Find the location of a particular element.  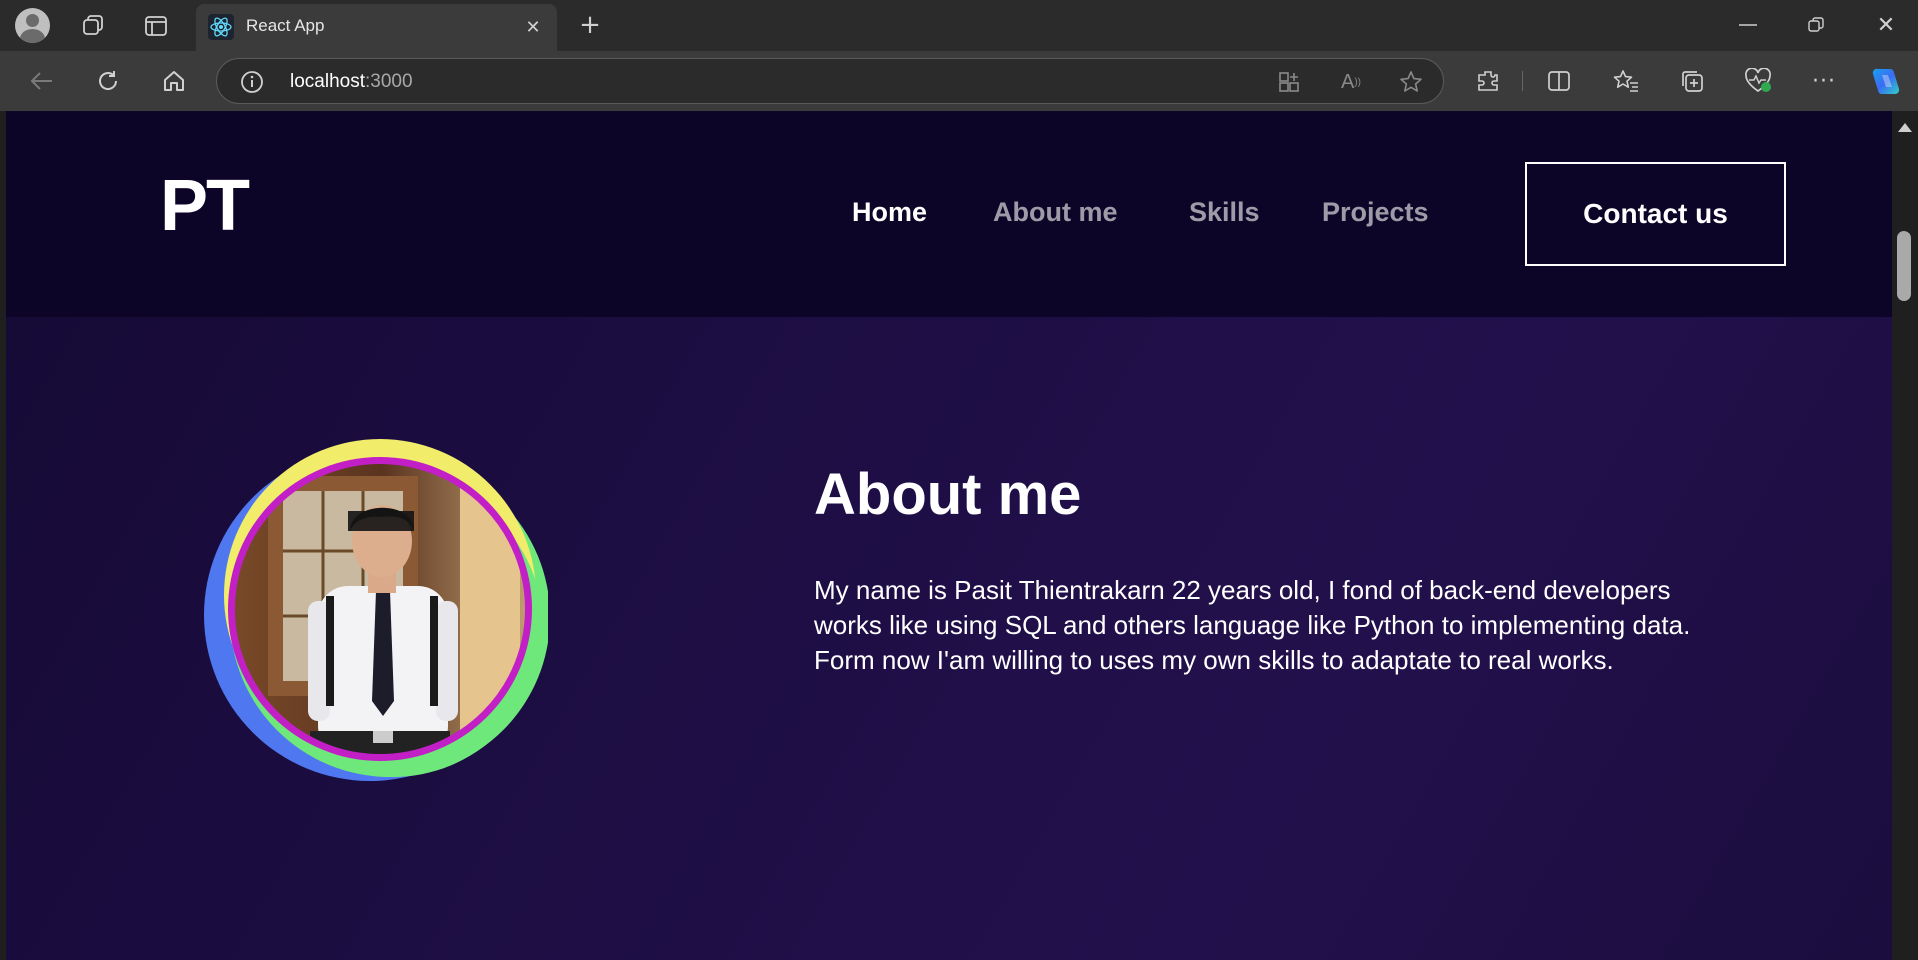

apps-icon is located at coordinates (1289, 82).